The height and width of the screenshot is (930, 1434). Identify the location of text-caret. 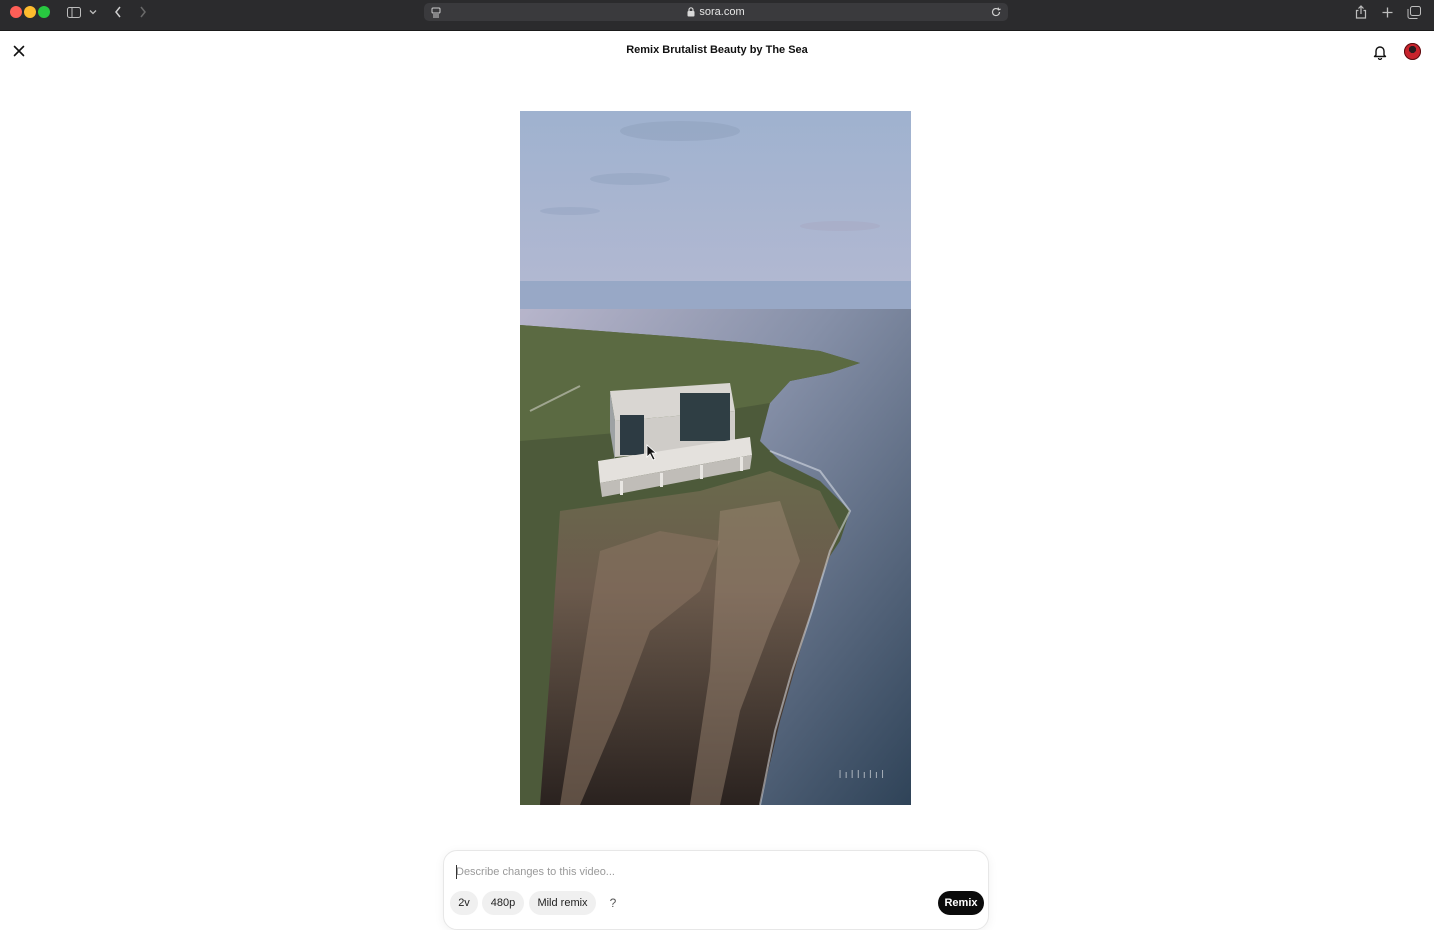
(456, 872).